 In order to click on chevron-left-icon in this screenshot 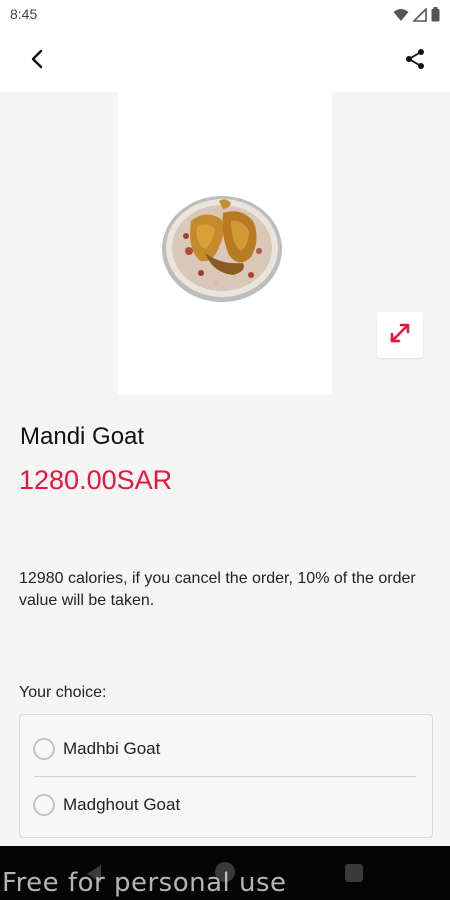, I will do `click(37, 61)`.